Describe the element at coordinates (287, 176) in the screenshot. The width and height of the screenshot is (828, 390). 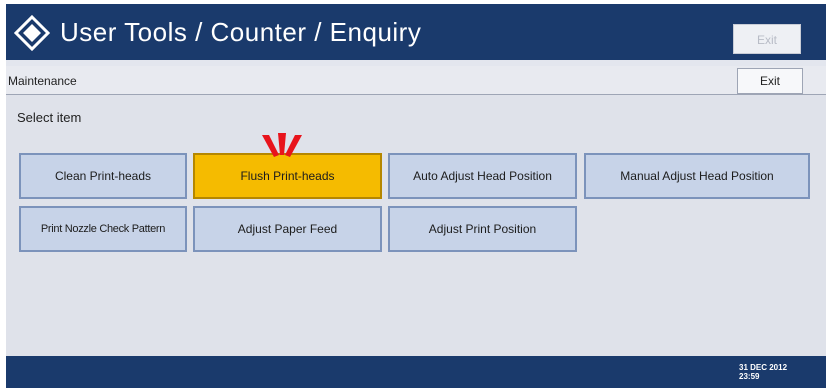
I see `flush-print-heads-button: Flush Print-heads` at that location.